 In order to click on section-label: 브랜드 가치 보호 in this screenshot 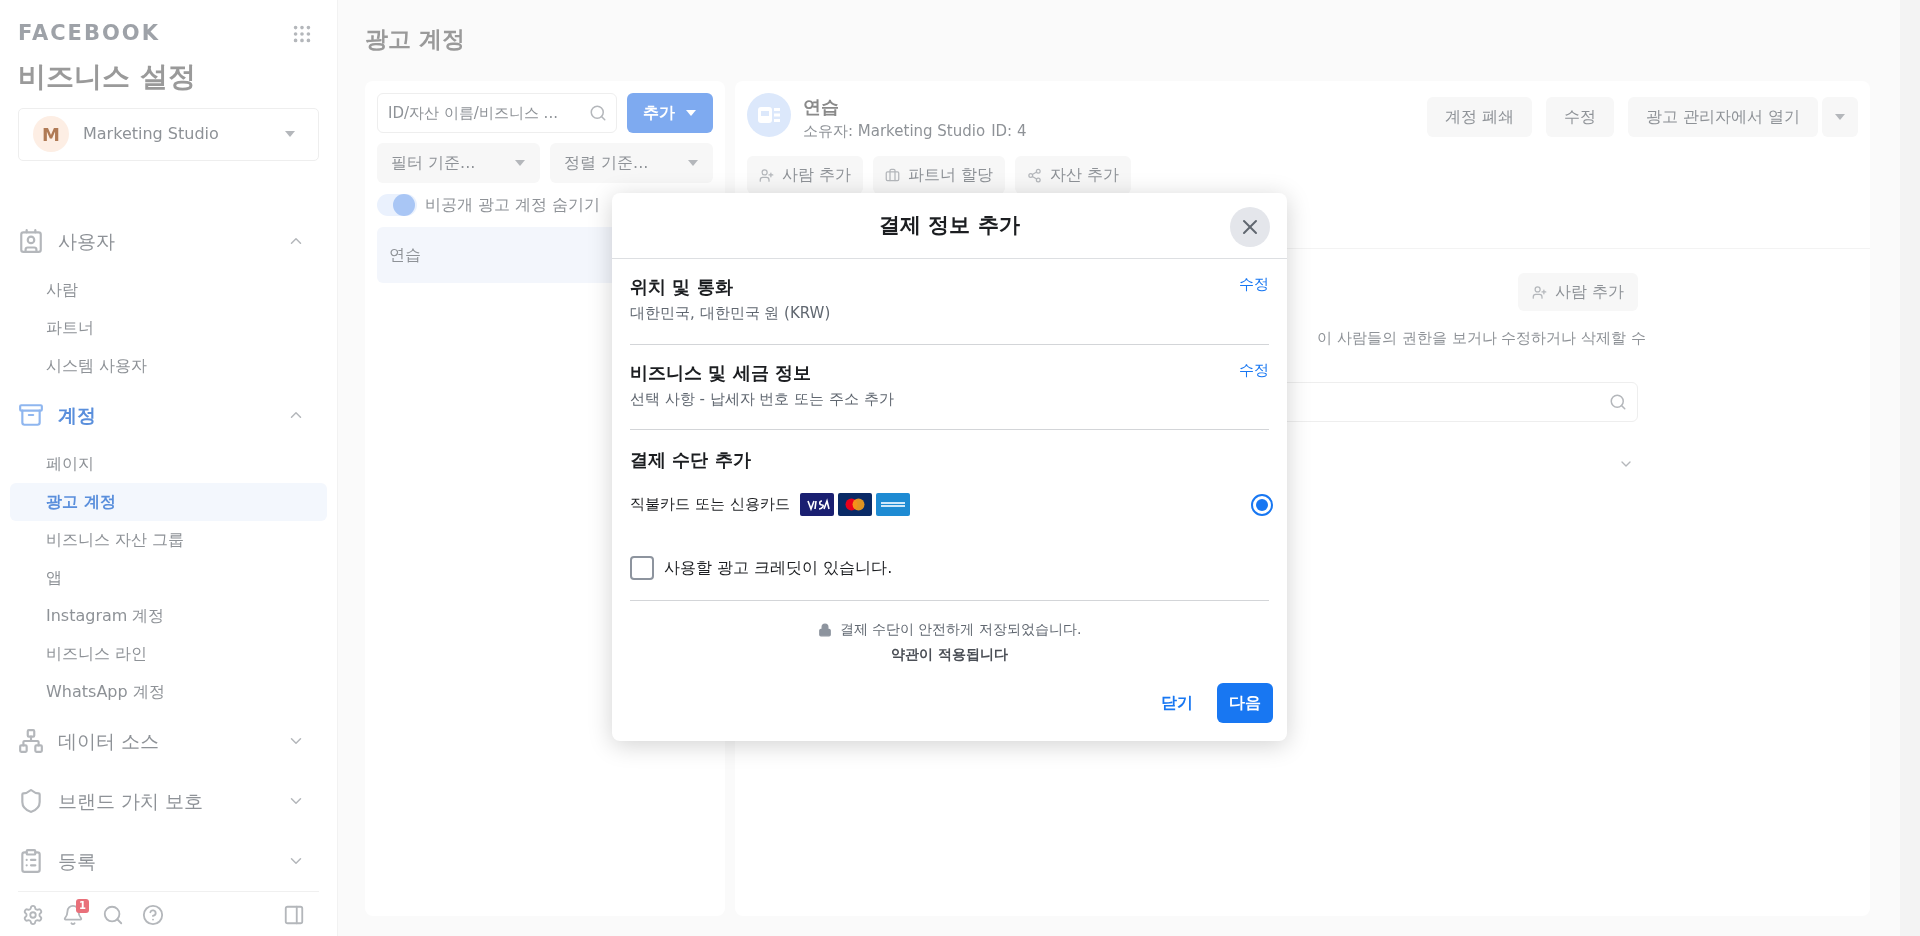, I will do `click(131, 801)`.